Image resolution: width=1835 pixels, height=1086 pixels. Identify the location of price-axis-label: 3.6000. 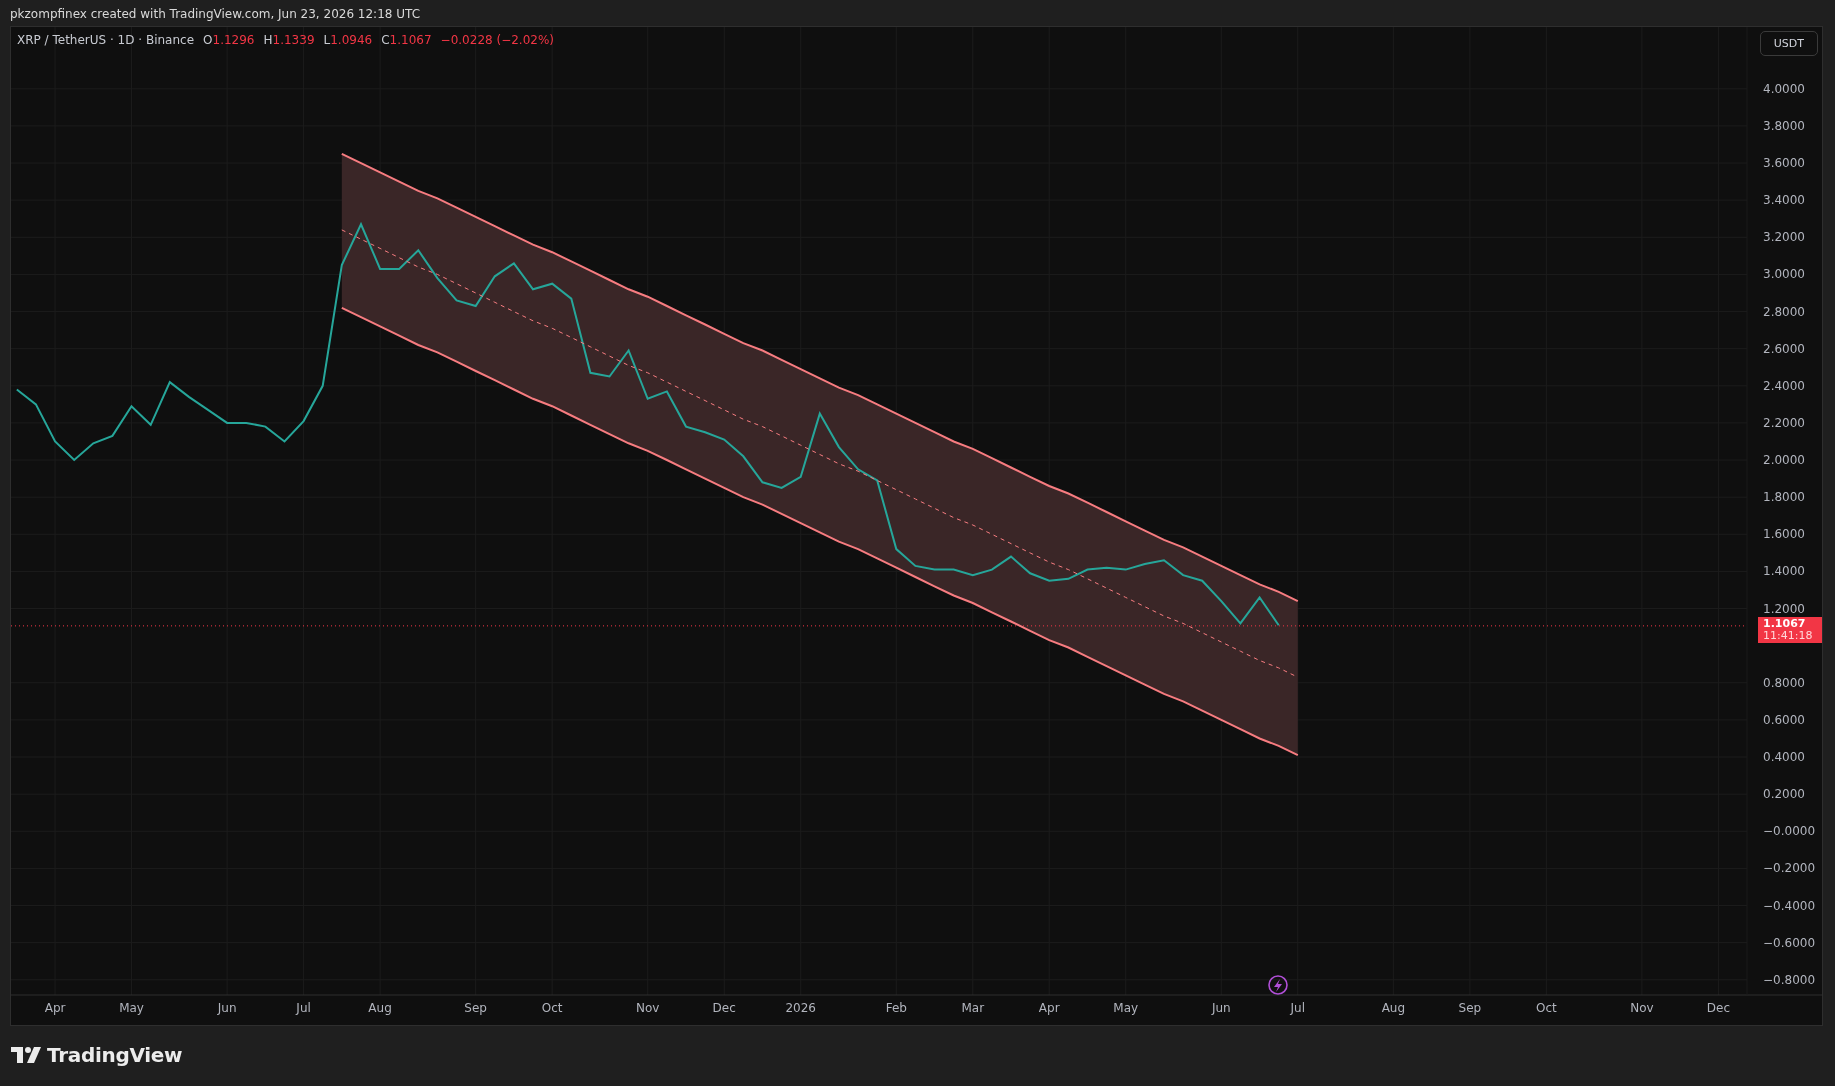
(1784, 163).